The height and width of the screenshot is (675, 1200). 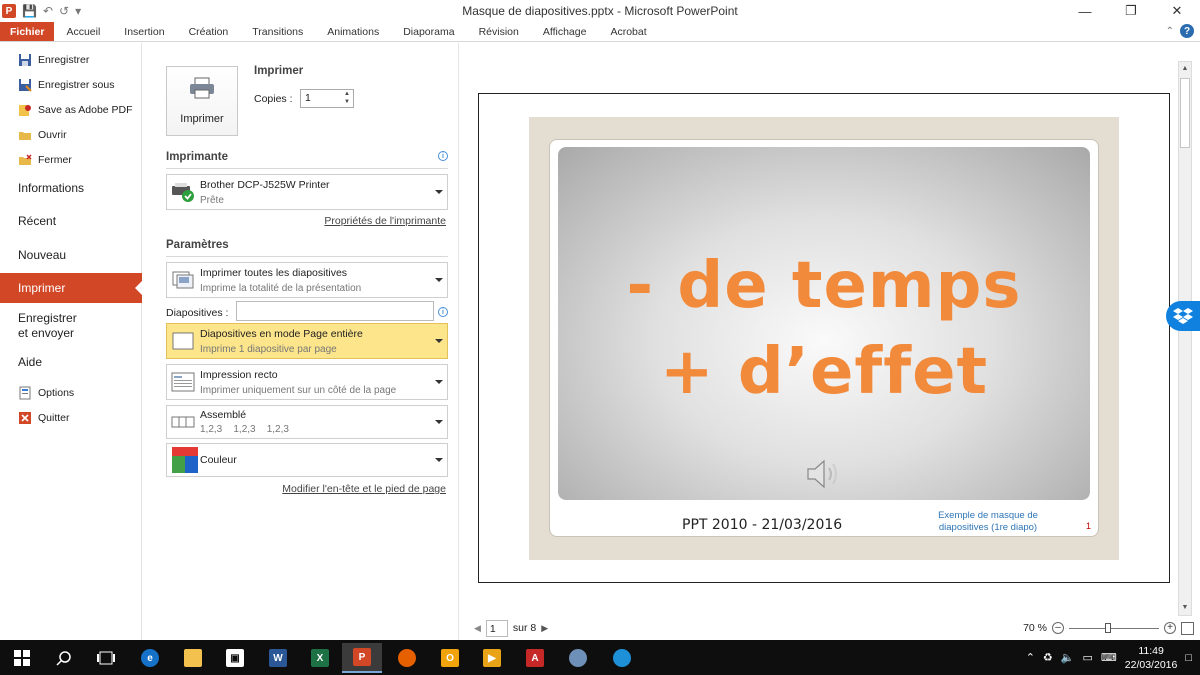 What do you see at coordinates (209, 31) in the screenshot?
I see `tab-creation: Création` at bounding box center [209, 31].